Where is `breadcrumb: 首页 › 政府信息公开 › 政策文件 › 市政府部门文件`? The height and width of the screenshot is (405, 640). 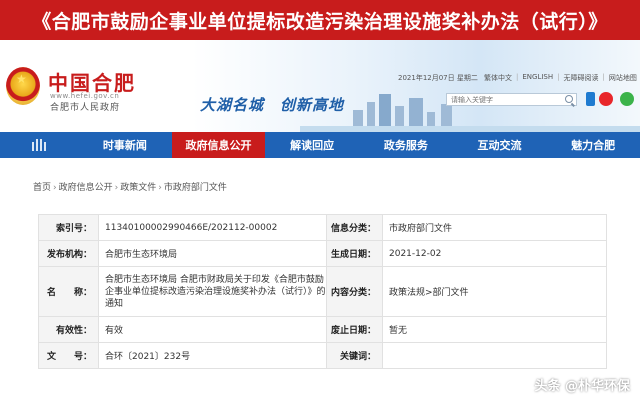 breadcrumb: 首页 › 政府信息公开 › 政策文件 › 市政府部门文件 is located at coordinates (130, 188).